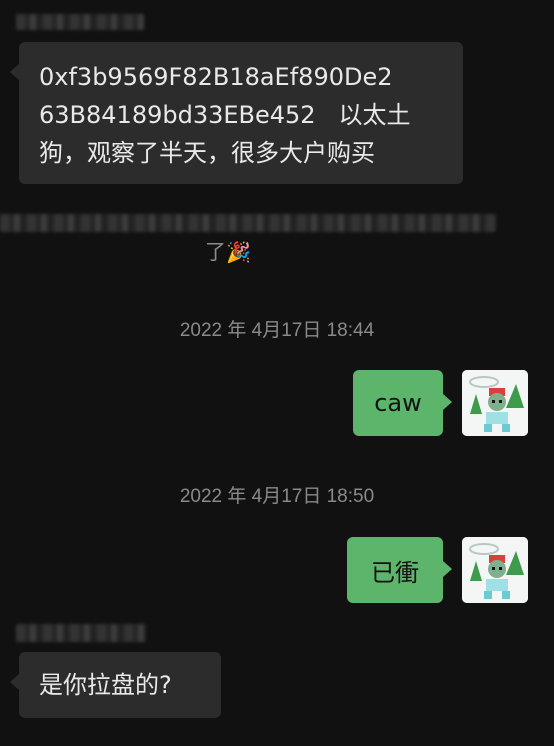 Image resolution: width=554 pixels, height=746 pixels. I want to click on timestamp: 2022 年 4月17日 18:44, so click(277, 330).